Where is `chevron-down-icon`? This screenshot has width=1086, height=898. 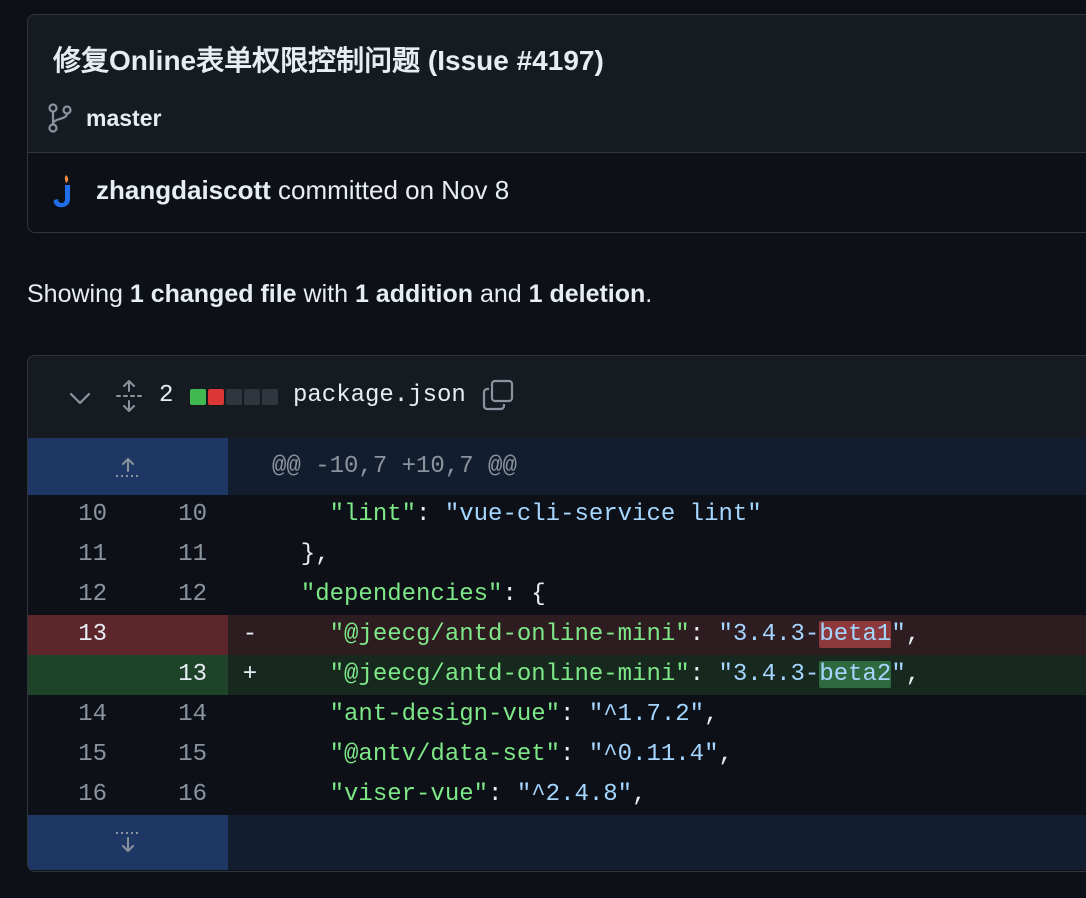 chevron-down-icon is located at coordinates (80, 398).